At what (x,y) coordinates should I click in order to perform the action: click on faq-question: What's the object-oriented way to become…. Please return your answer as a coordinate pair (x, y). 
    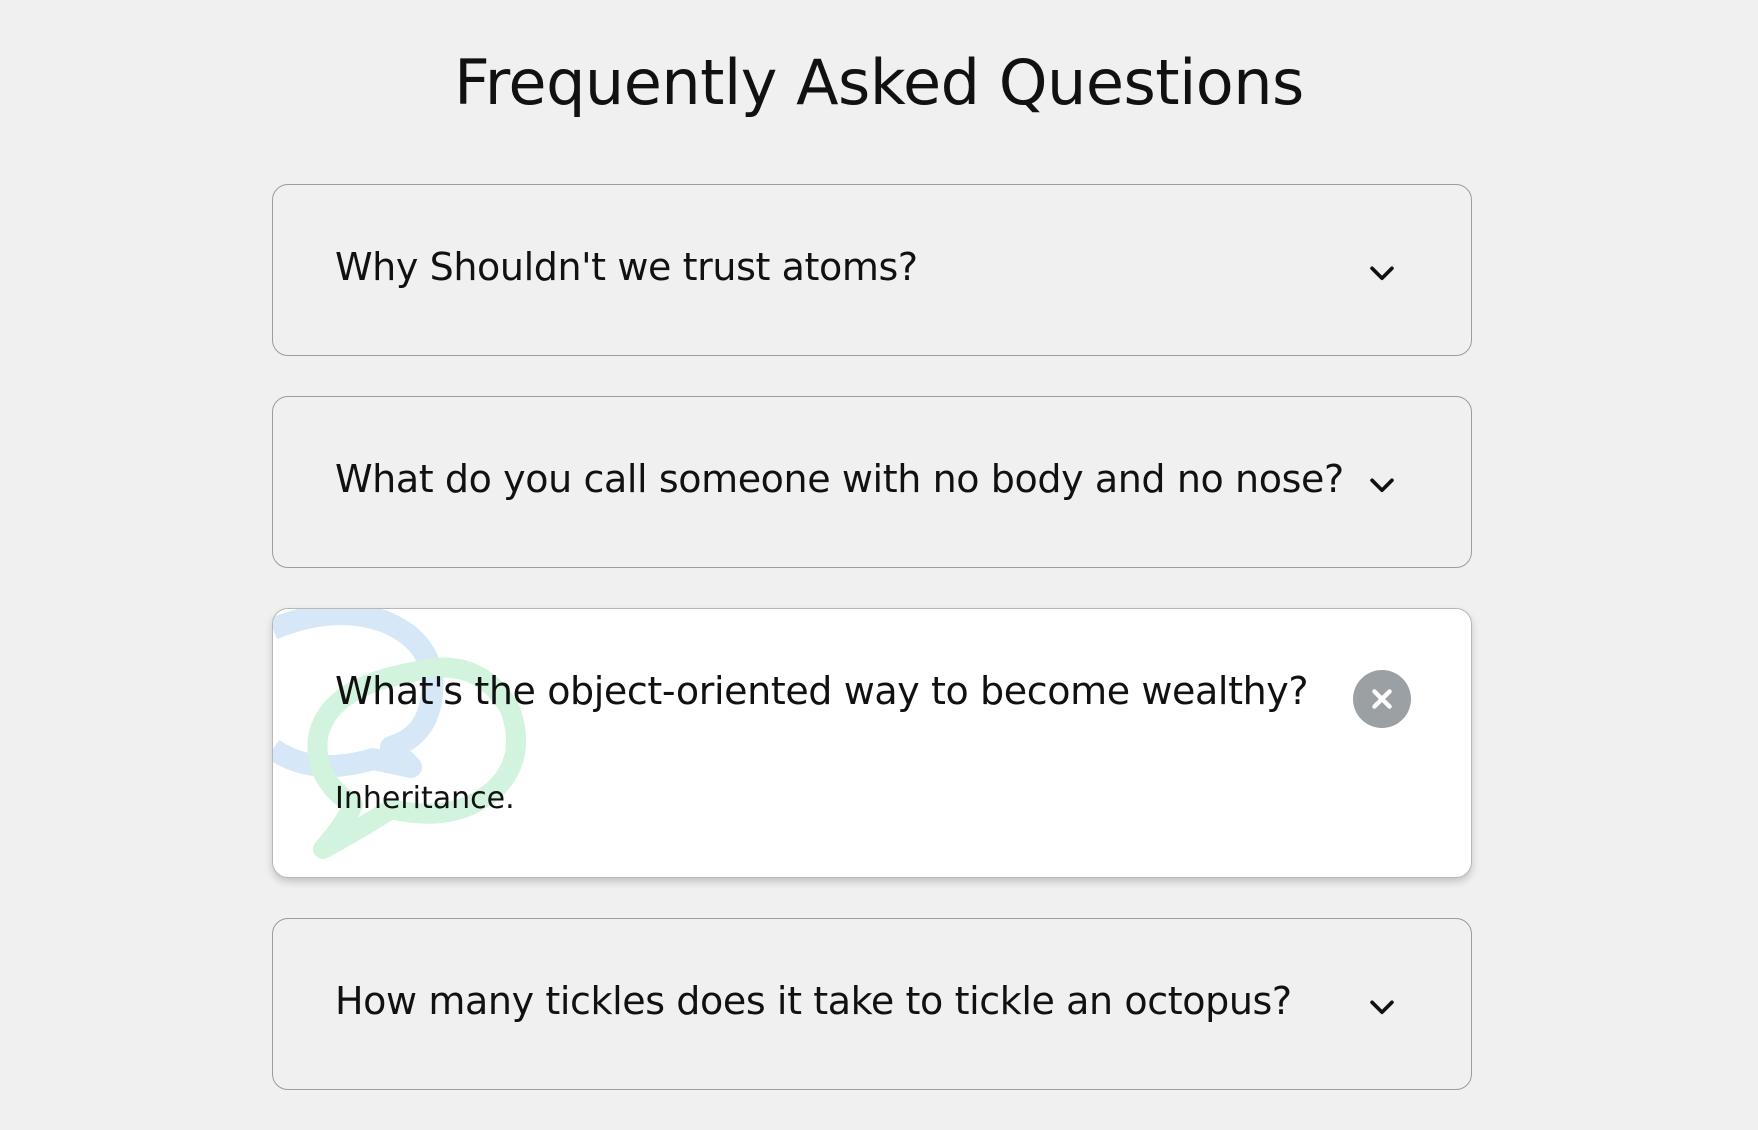
    Looking at the image, I should click on (822, 691).